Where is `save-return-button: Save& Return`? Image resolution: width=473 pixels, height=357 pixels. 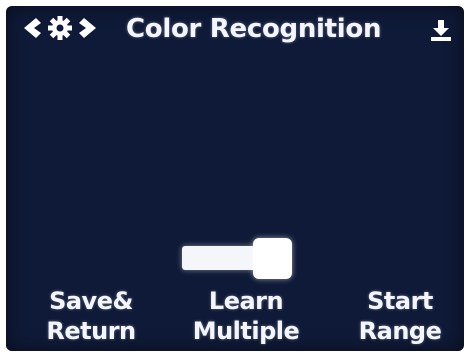
save-return-button: Save& Return is located at coordinates (91, 317).